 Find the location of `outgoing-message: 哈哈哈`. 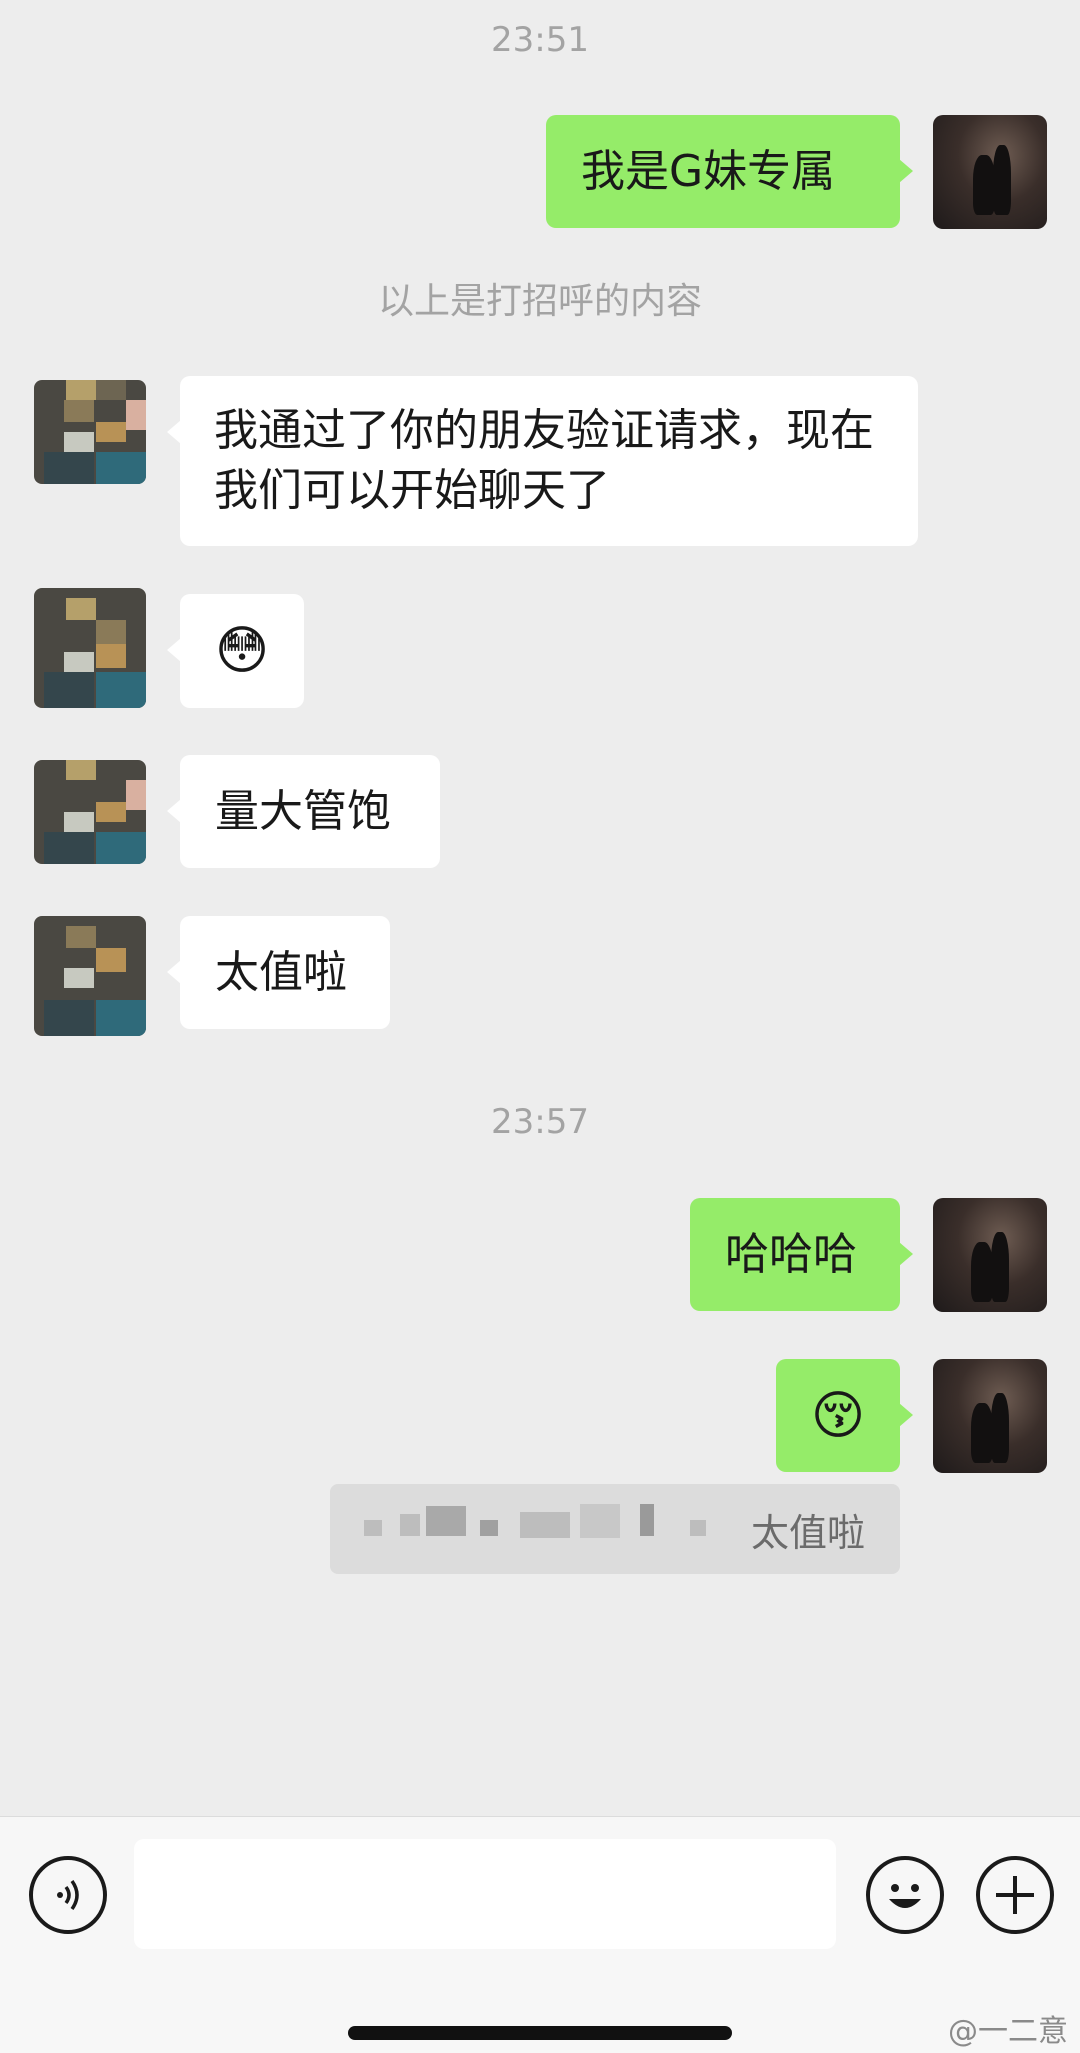

outgoing-message: 哈哈哈 is located at coordinates (801, 1254).